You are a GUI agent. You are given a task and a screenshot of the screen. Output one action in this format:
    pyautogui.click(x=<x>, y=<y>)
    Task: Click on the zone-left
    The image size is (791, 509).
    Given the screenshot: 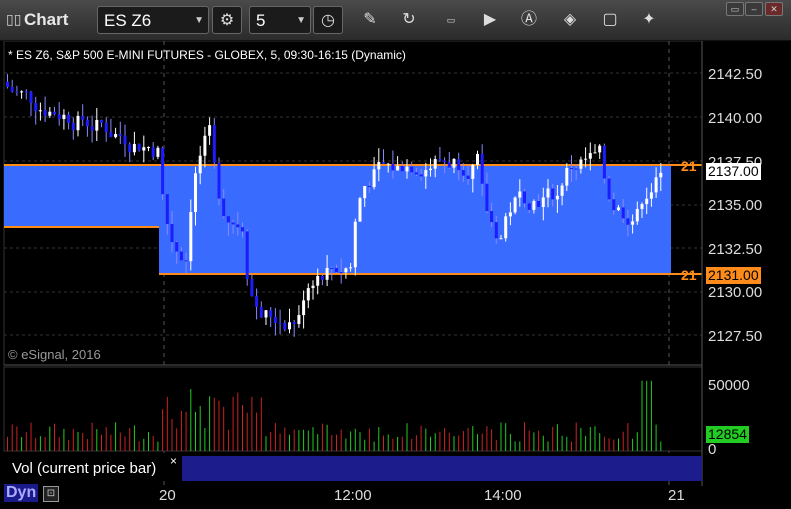 What is the action you would take?
    pyautogui.click(x=81, y=196)
    